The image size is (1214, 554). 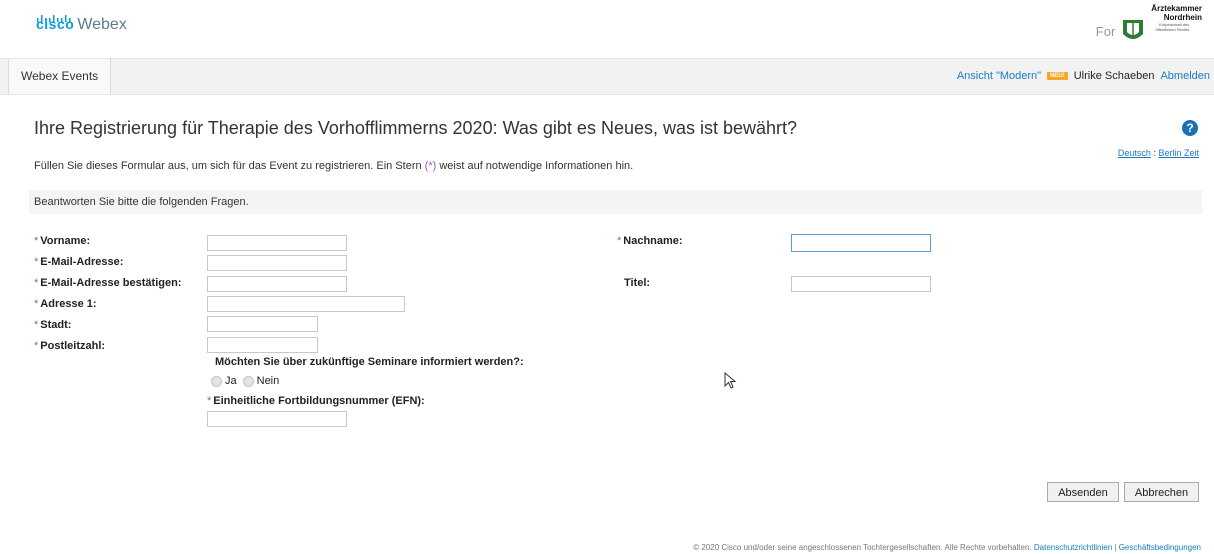 I want to click on language-timezone: Deutsch : Berlin Zeit, so click(x=1158, y=153).